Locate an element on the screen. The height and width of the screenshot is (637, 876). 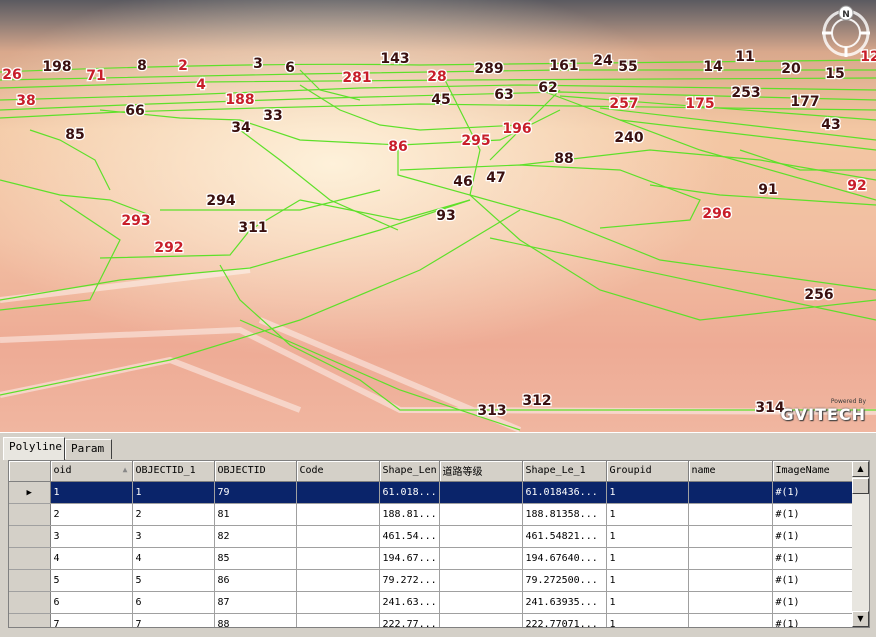
cell-objectid: 82 is located at coordinates (255, 536).